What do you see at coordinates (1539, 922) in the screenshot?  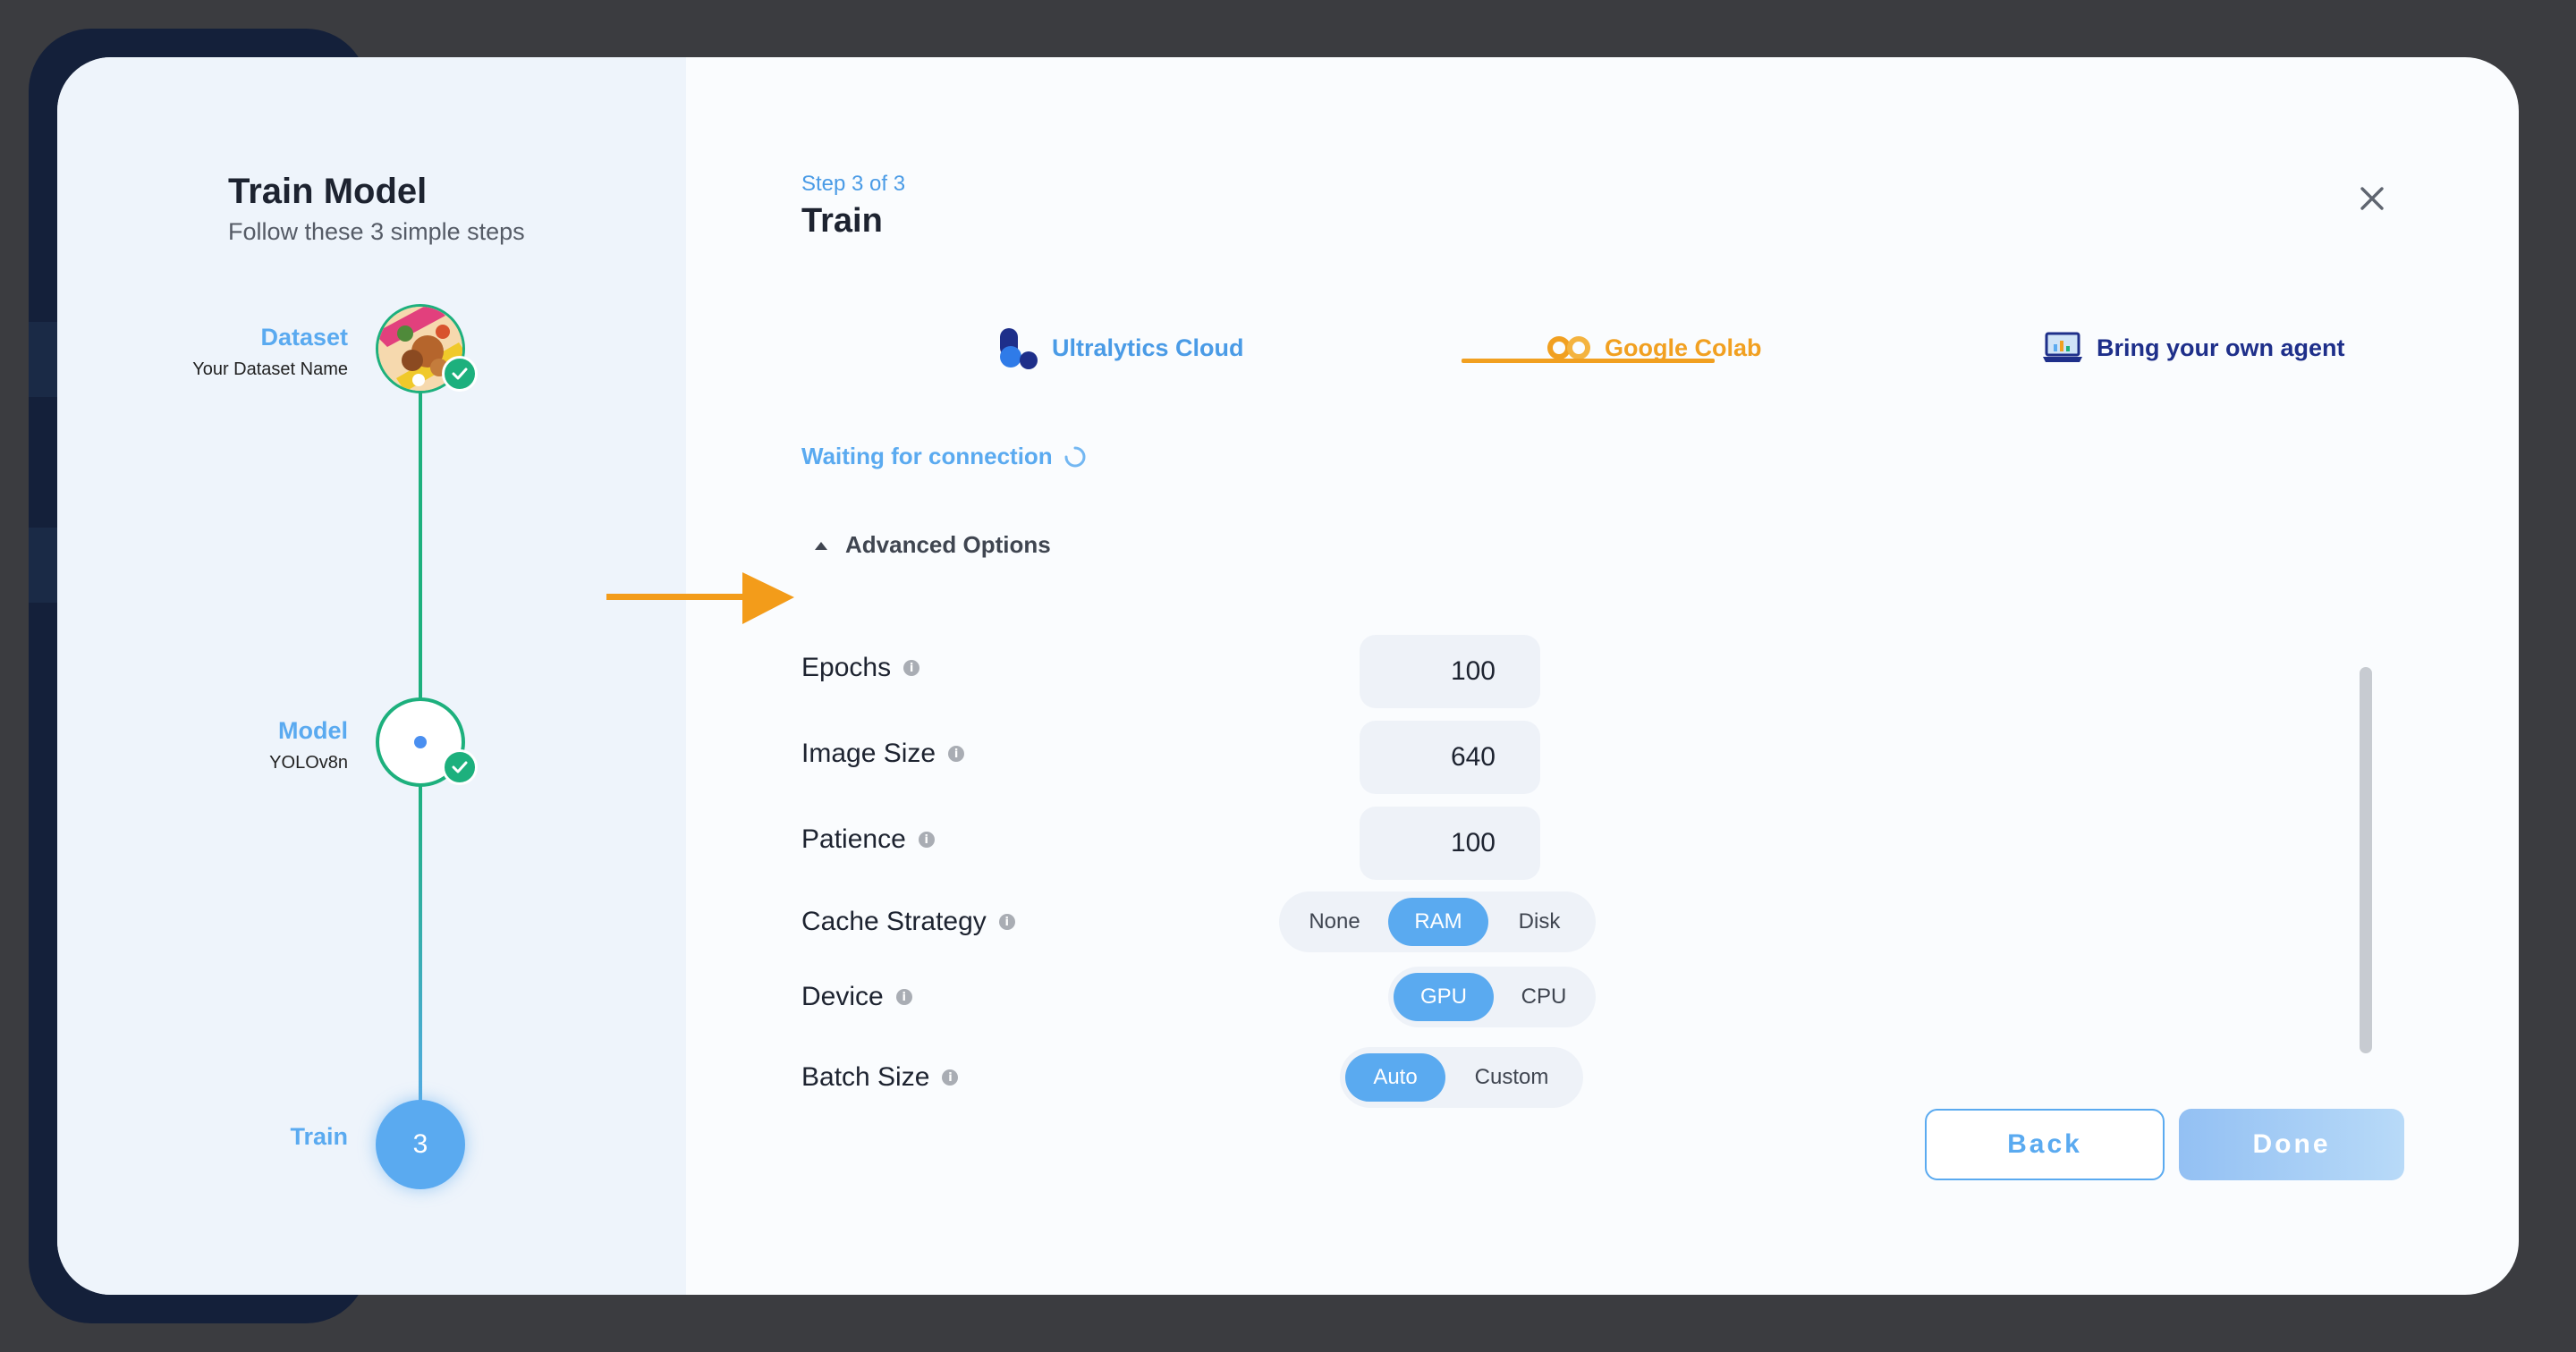 I see `cache-option-disk: Disk` at bounding box center [1539, 922].